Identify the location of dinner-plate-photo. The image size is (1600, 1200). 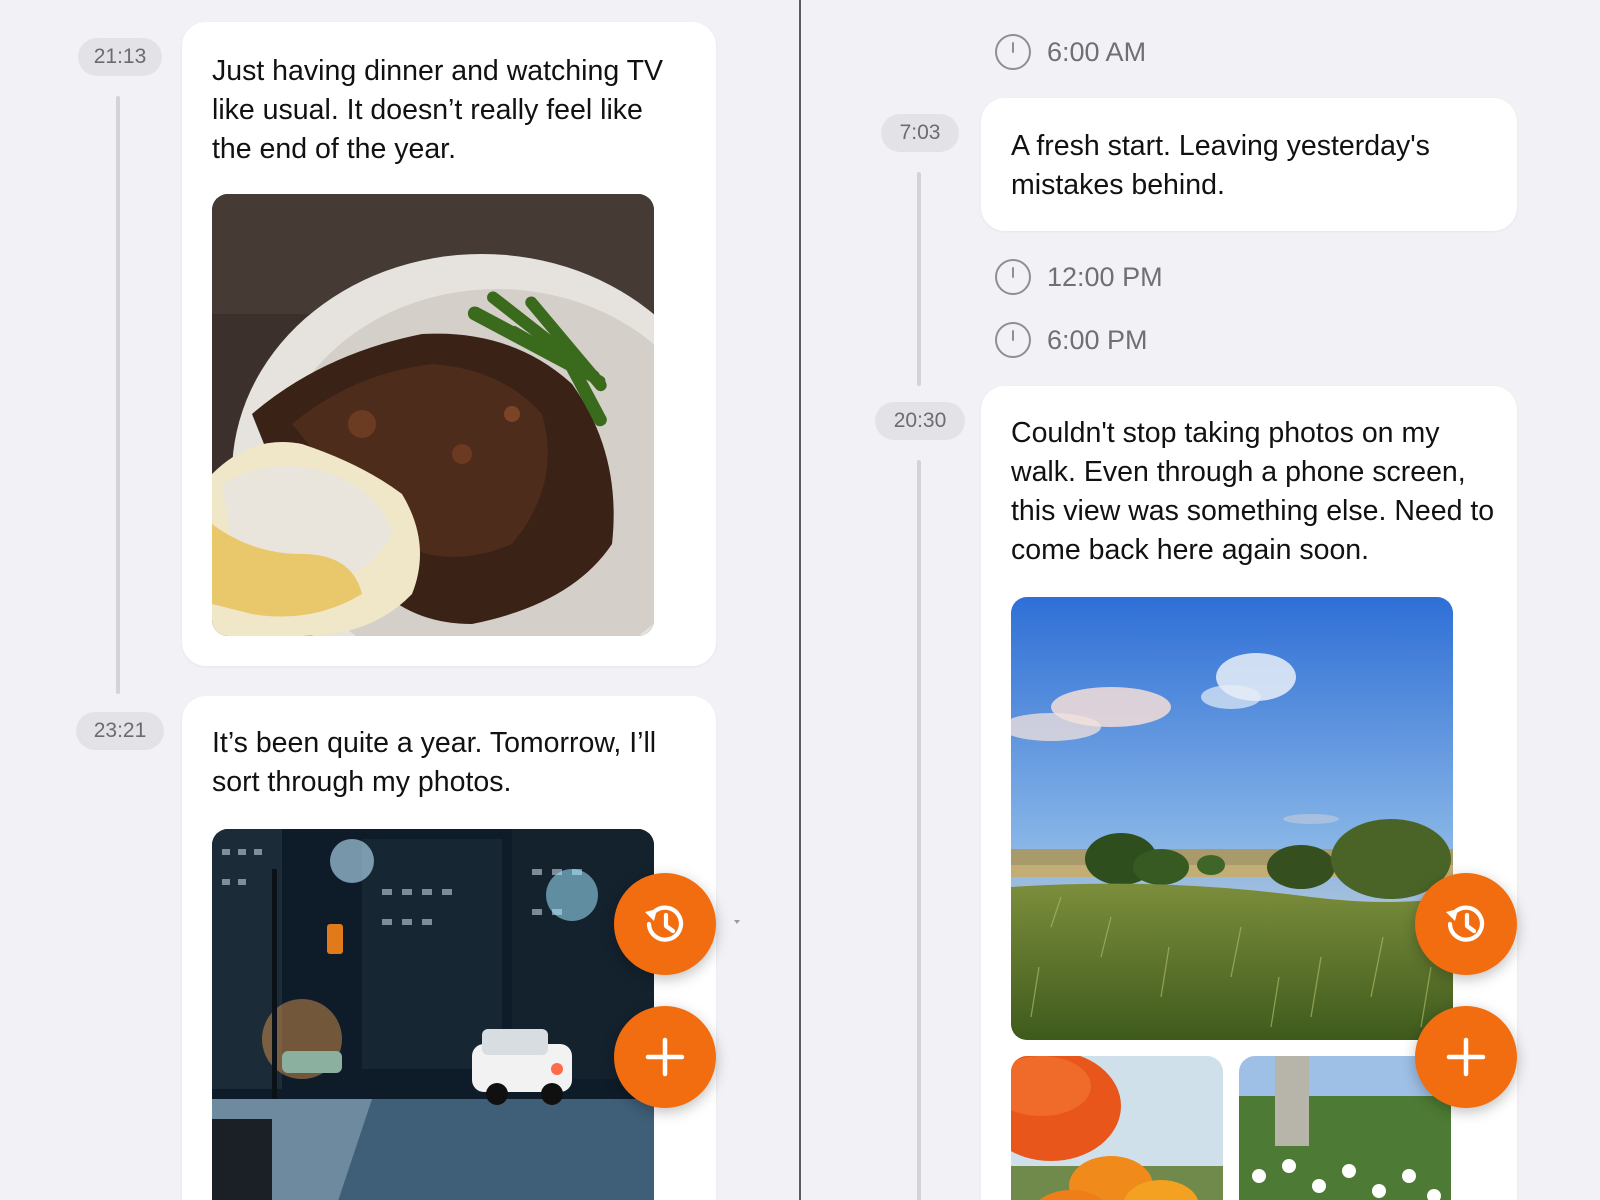
(433, 415).